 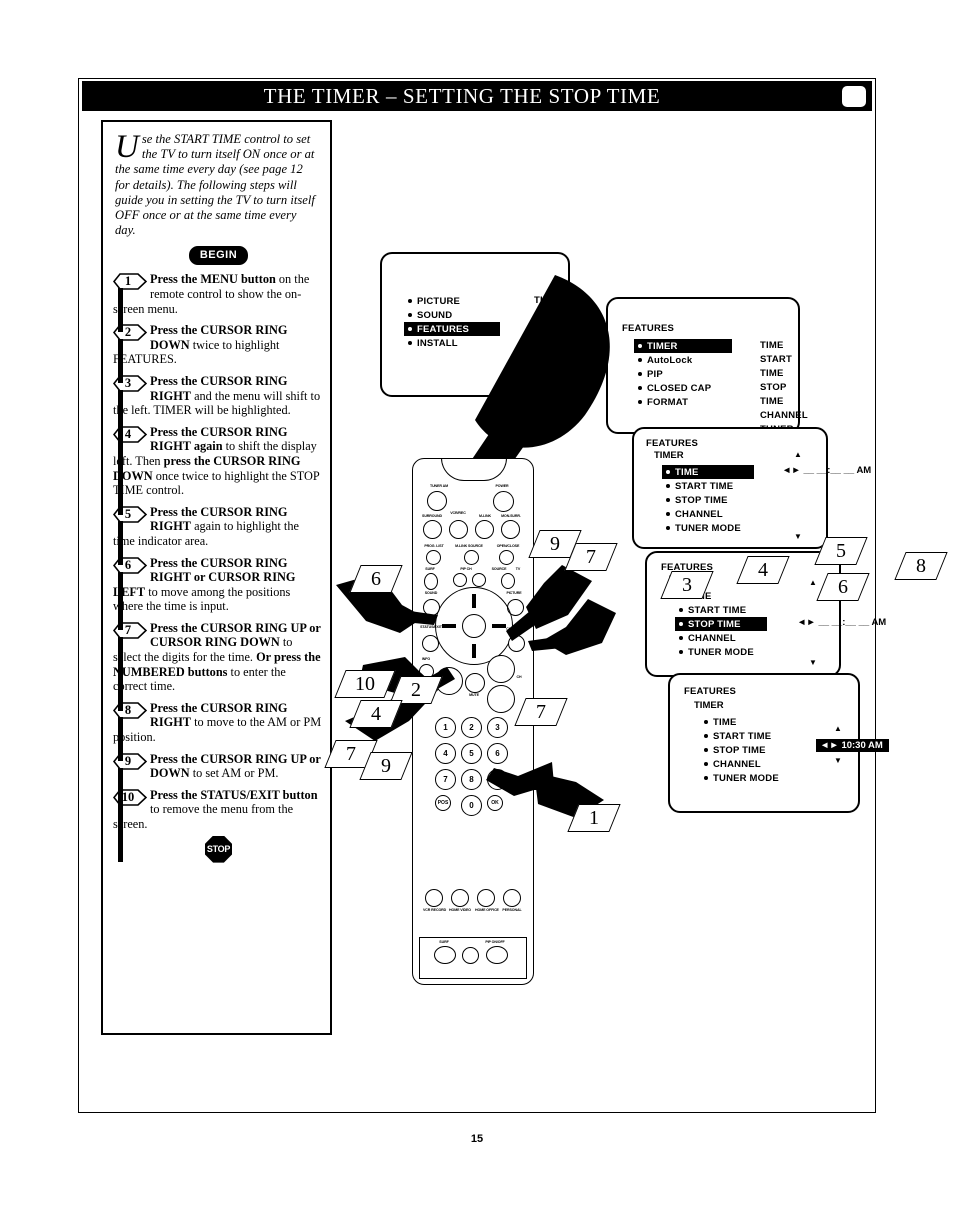 What do you see at coordinates (511, 516) in the screenshot?
I see `label-mon-surr: MON.SURR.` at bounding box center [511, 516].